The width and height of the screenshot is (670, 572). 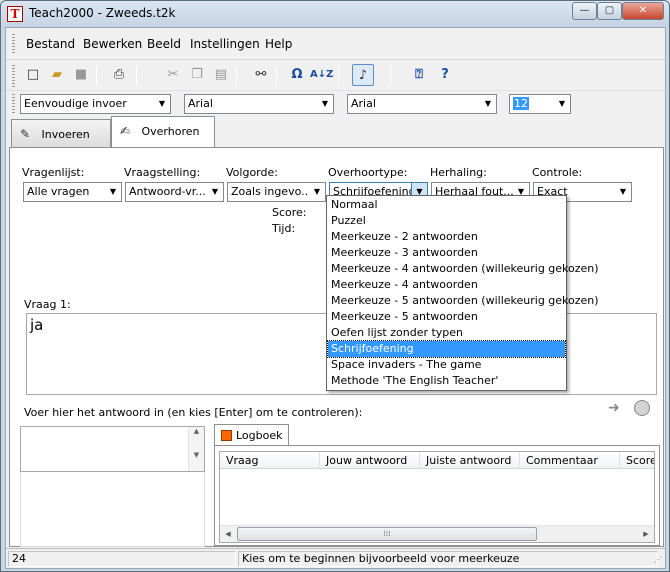 I want to click on answer-area, so click(x=112, y=509).